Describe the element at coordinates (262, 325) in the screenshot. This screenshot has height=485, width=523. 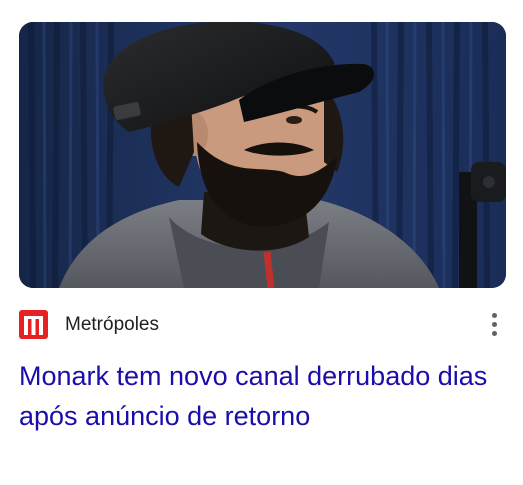
I see `source-row: Metrópoles` at that location.